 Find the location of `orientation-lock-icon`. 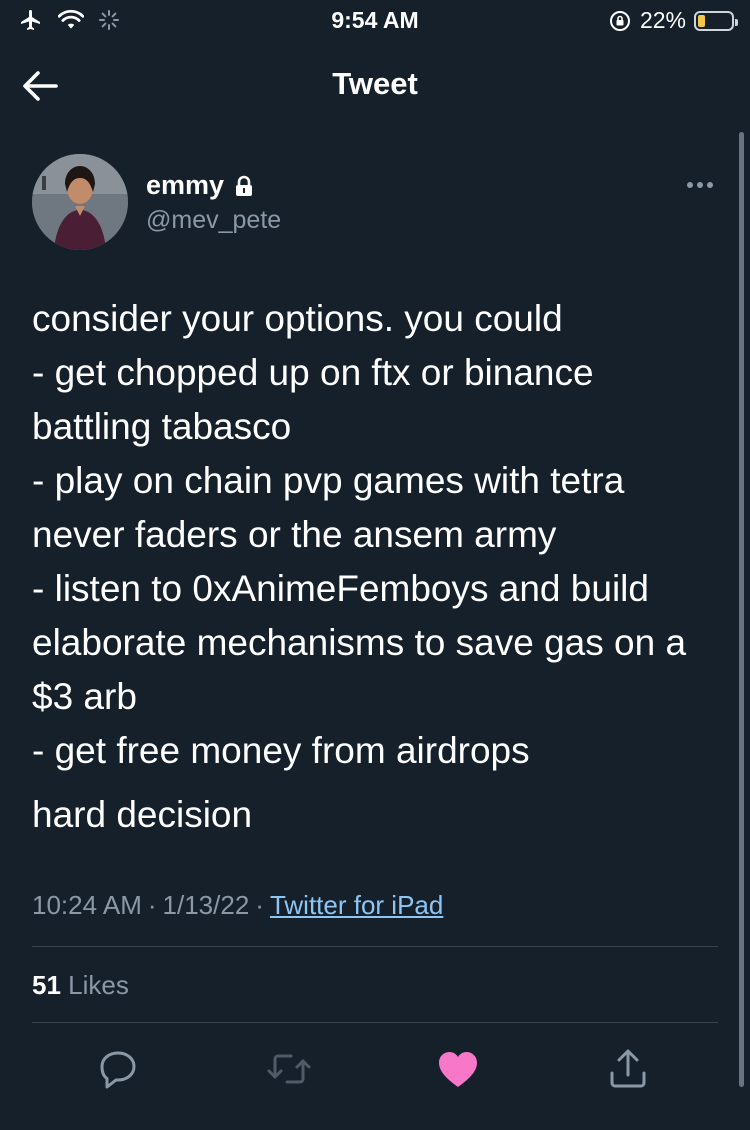

orientation-lock-icon is located at coordinates (619, 20).